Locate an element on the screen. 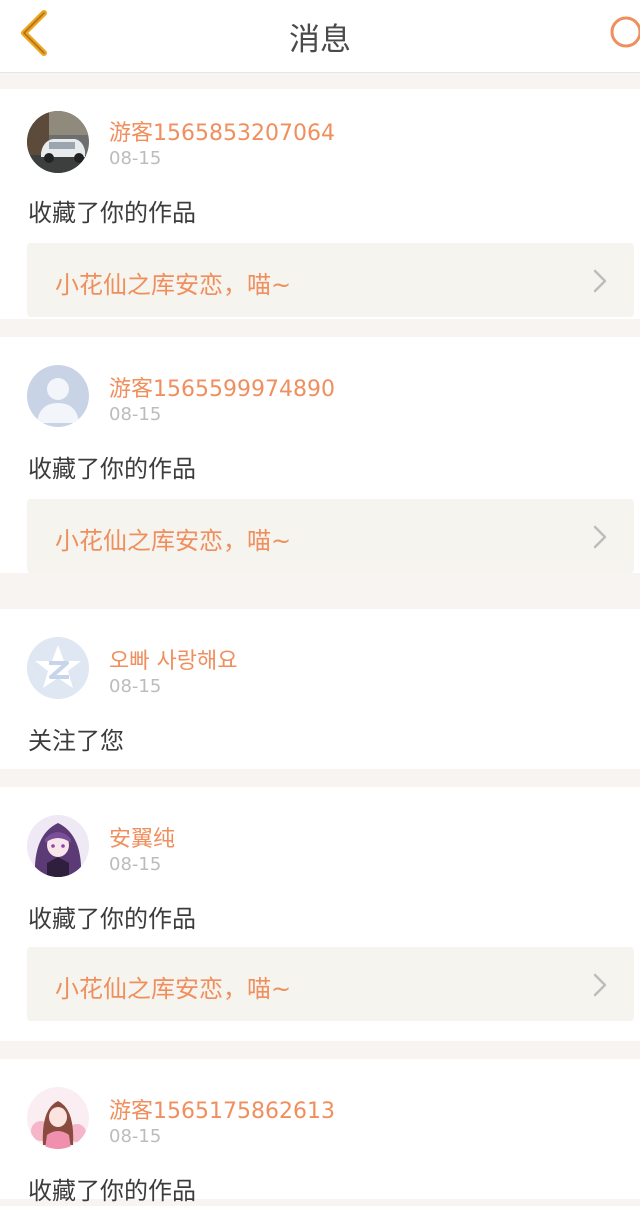 This screenshot has width=640, height=1206. qzone-logo-icon is located at coordinates (58, 668).